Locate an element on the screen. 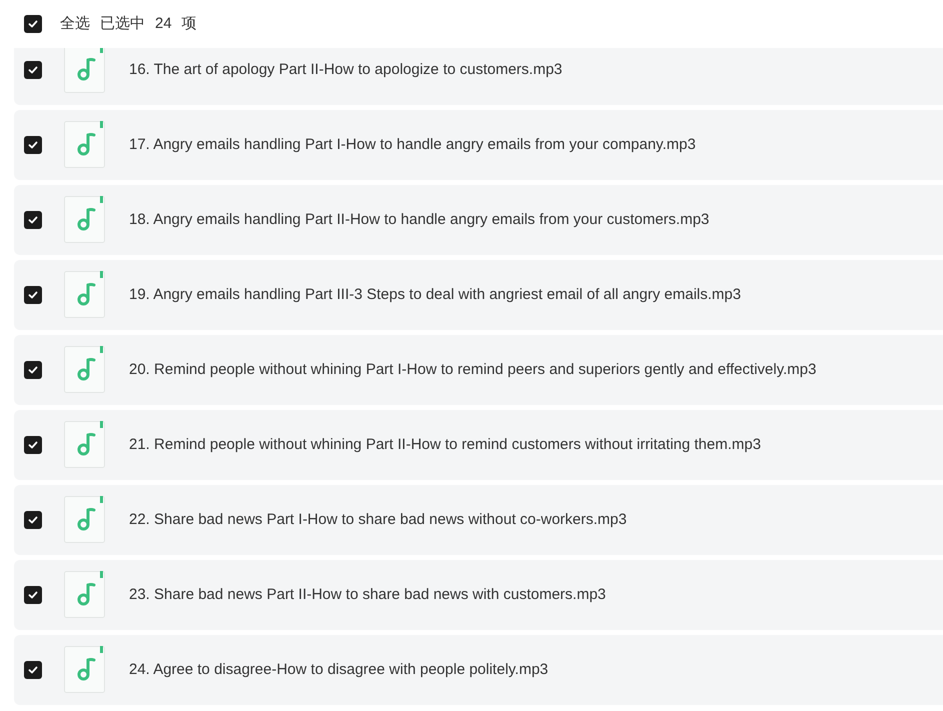  file-name: 24. Agree to disagree-How to disagree with people politely.mp3 is located at coordinates (338, 670).